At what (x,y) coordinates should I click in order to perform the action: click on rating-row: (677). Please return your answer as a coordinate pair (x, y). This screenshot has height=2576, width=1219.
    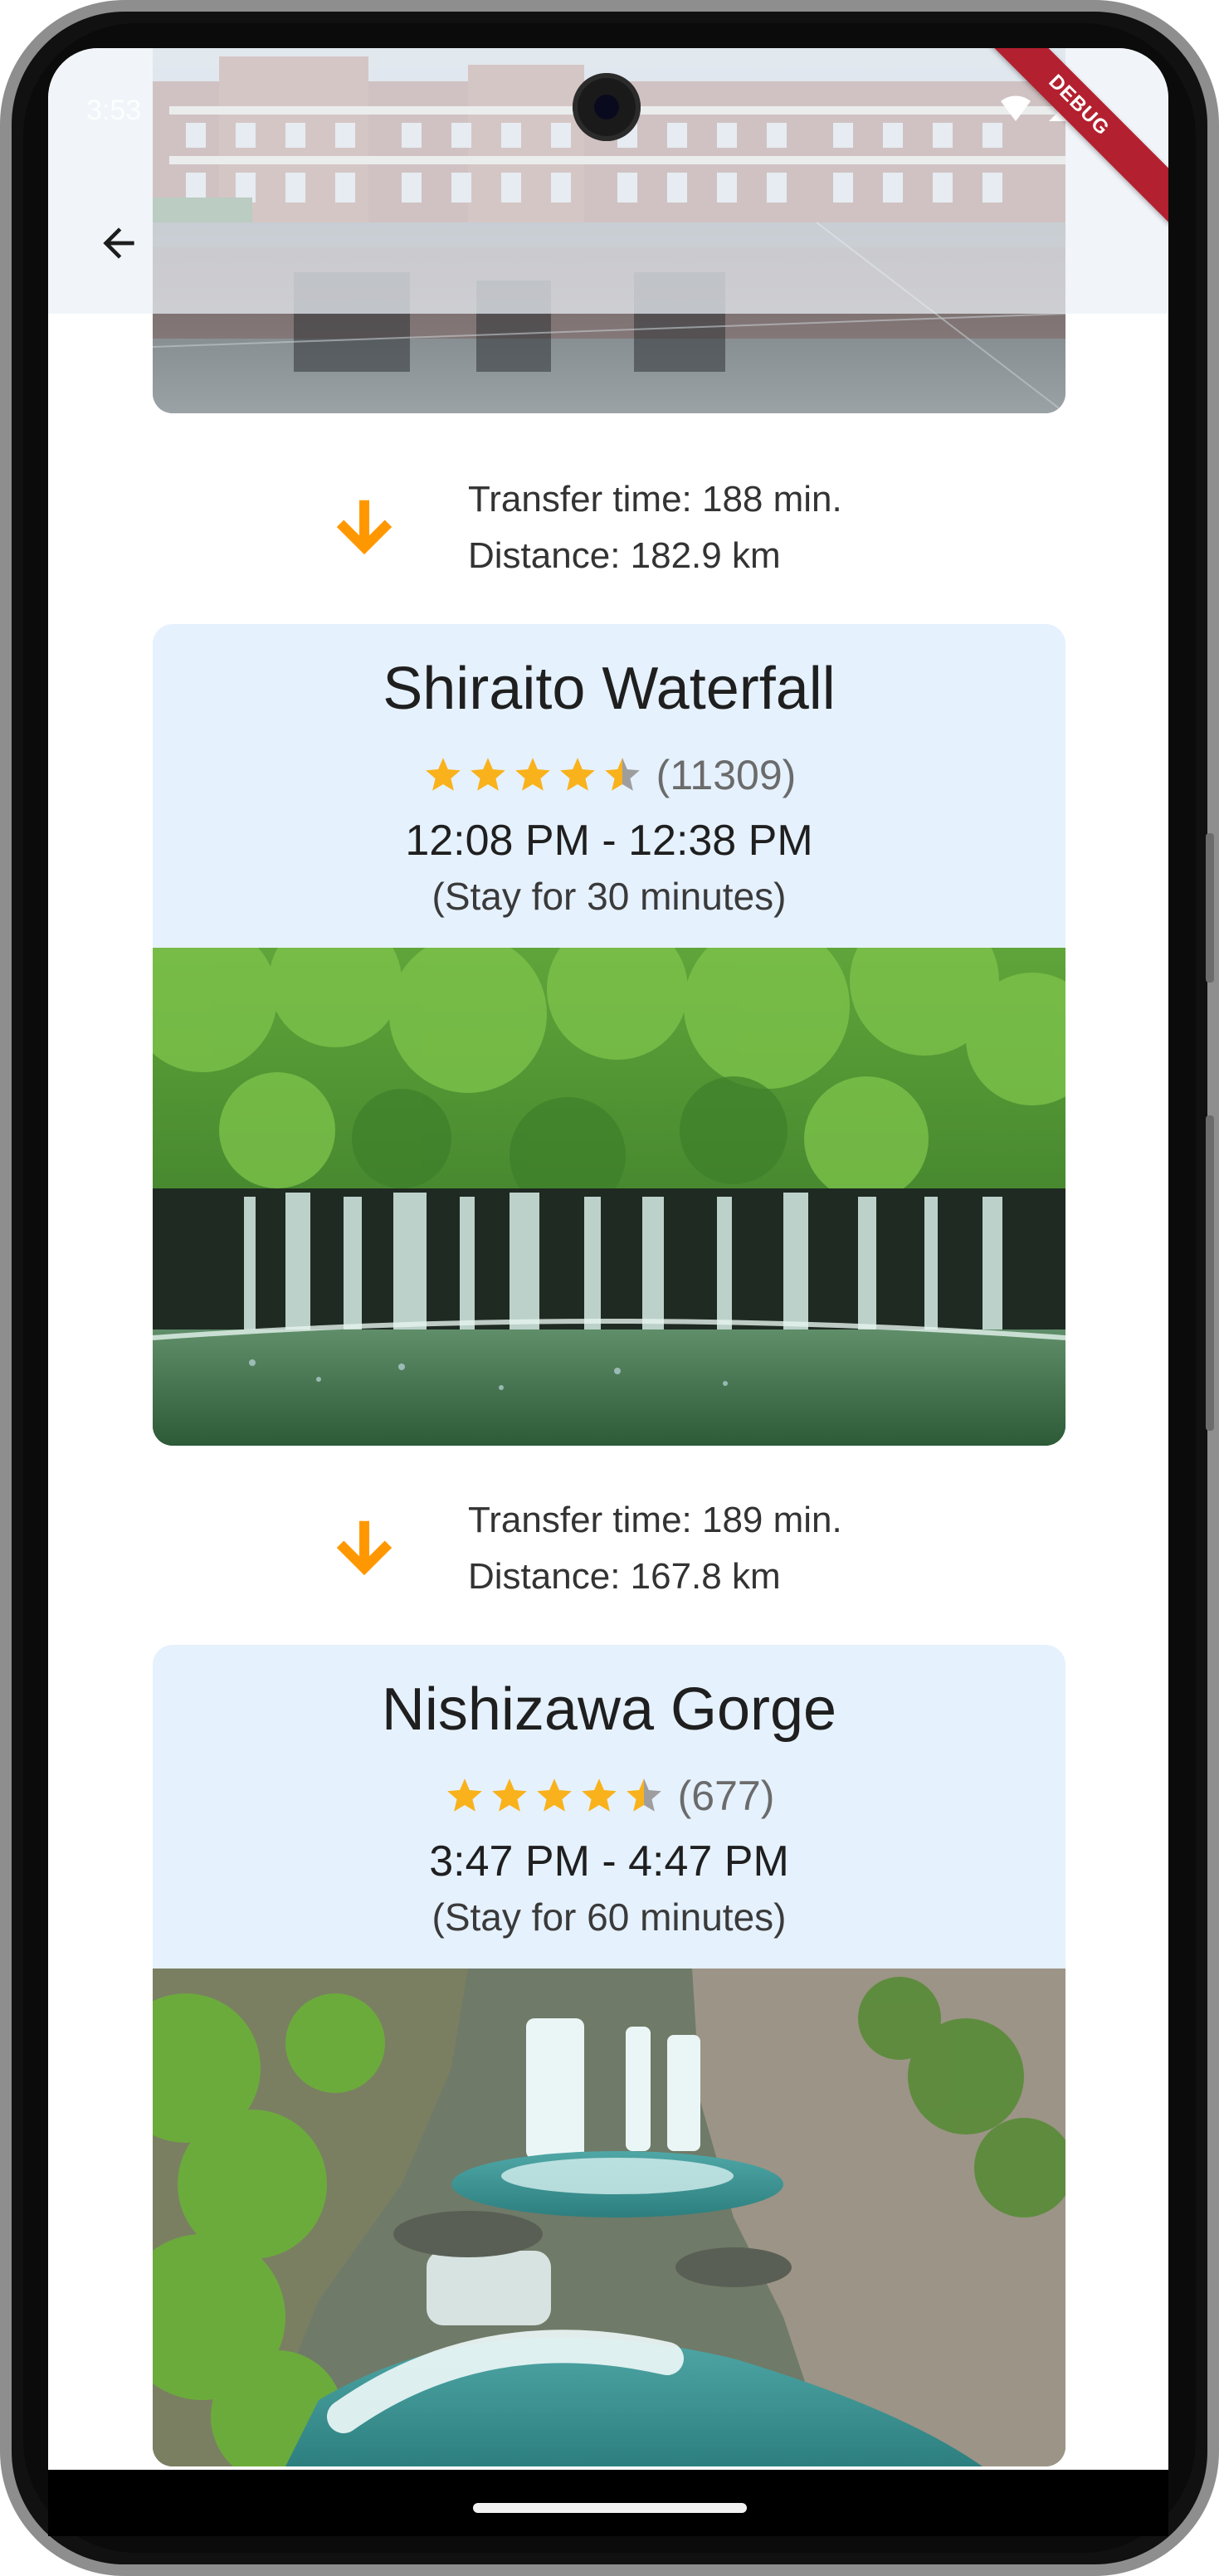
    Looking at the image, I should click on (609, 1796).